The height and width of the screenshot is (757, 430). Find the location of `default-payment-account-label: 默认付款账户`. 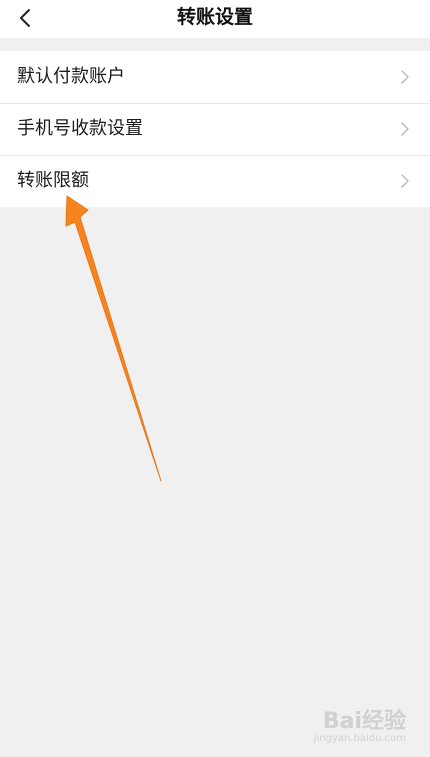

default-payment-account-label: 默认付款账户 is located at coordinates (71, 76).